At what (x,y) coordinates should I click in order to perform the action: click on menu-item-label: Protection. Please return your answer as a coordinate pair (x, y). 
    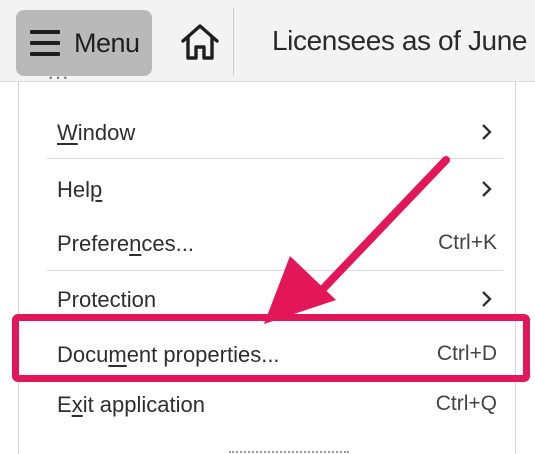
    Looking at the image, I should click on (107, 299).